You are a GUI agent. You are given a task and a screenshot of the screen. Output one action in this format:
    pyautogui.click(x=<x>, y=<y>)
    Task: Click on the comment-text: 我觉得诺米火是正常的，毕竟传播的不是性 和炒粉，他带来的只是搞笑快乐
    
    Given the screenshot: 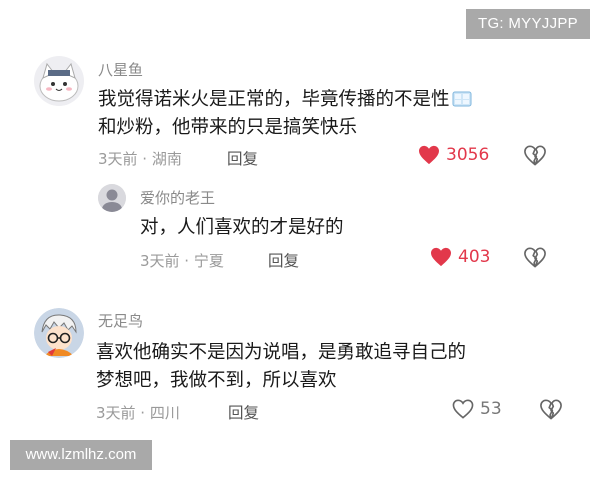 What is the action you would take?
    pyautogui.click(x=328, y=114)
    